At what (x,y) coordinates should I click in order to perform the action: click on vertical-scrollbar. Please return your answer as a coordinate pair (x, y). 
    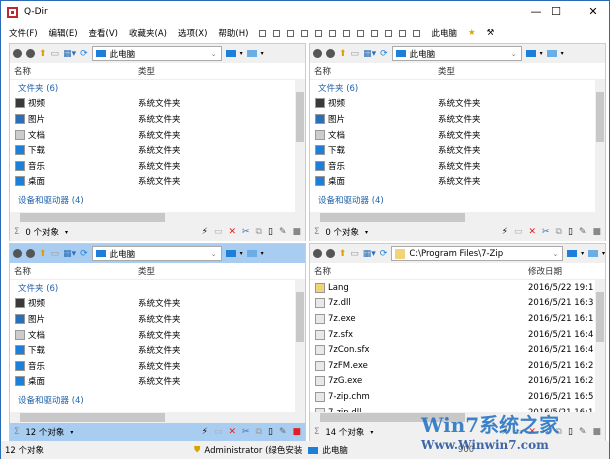
    Looking at the image, I should click on (600, 346).